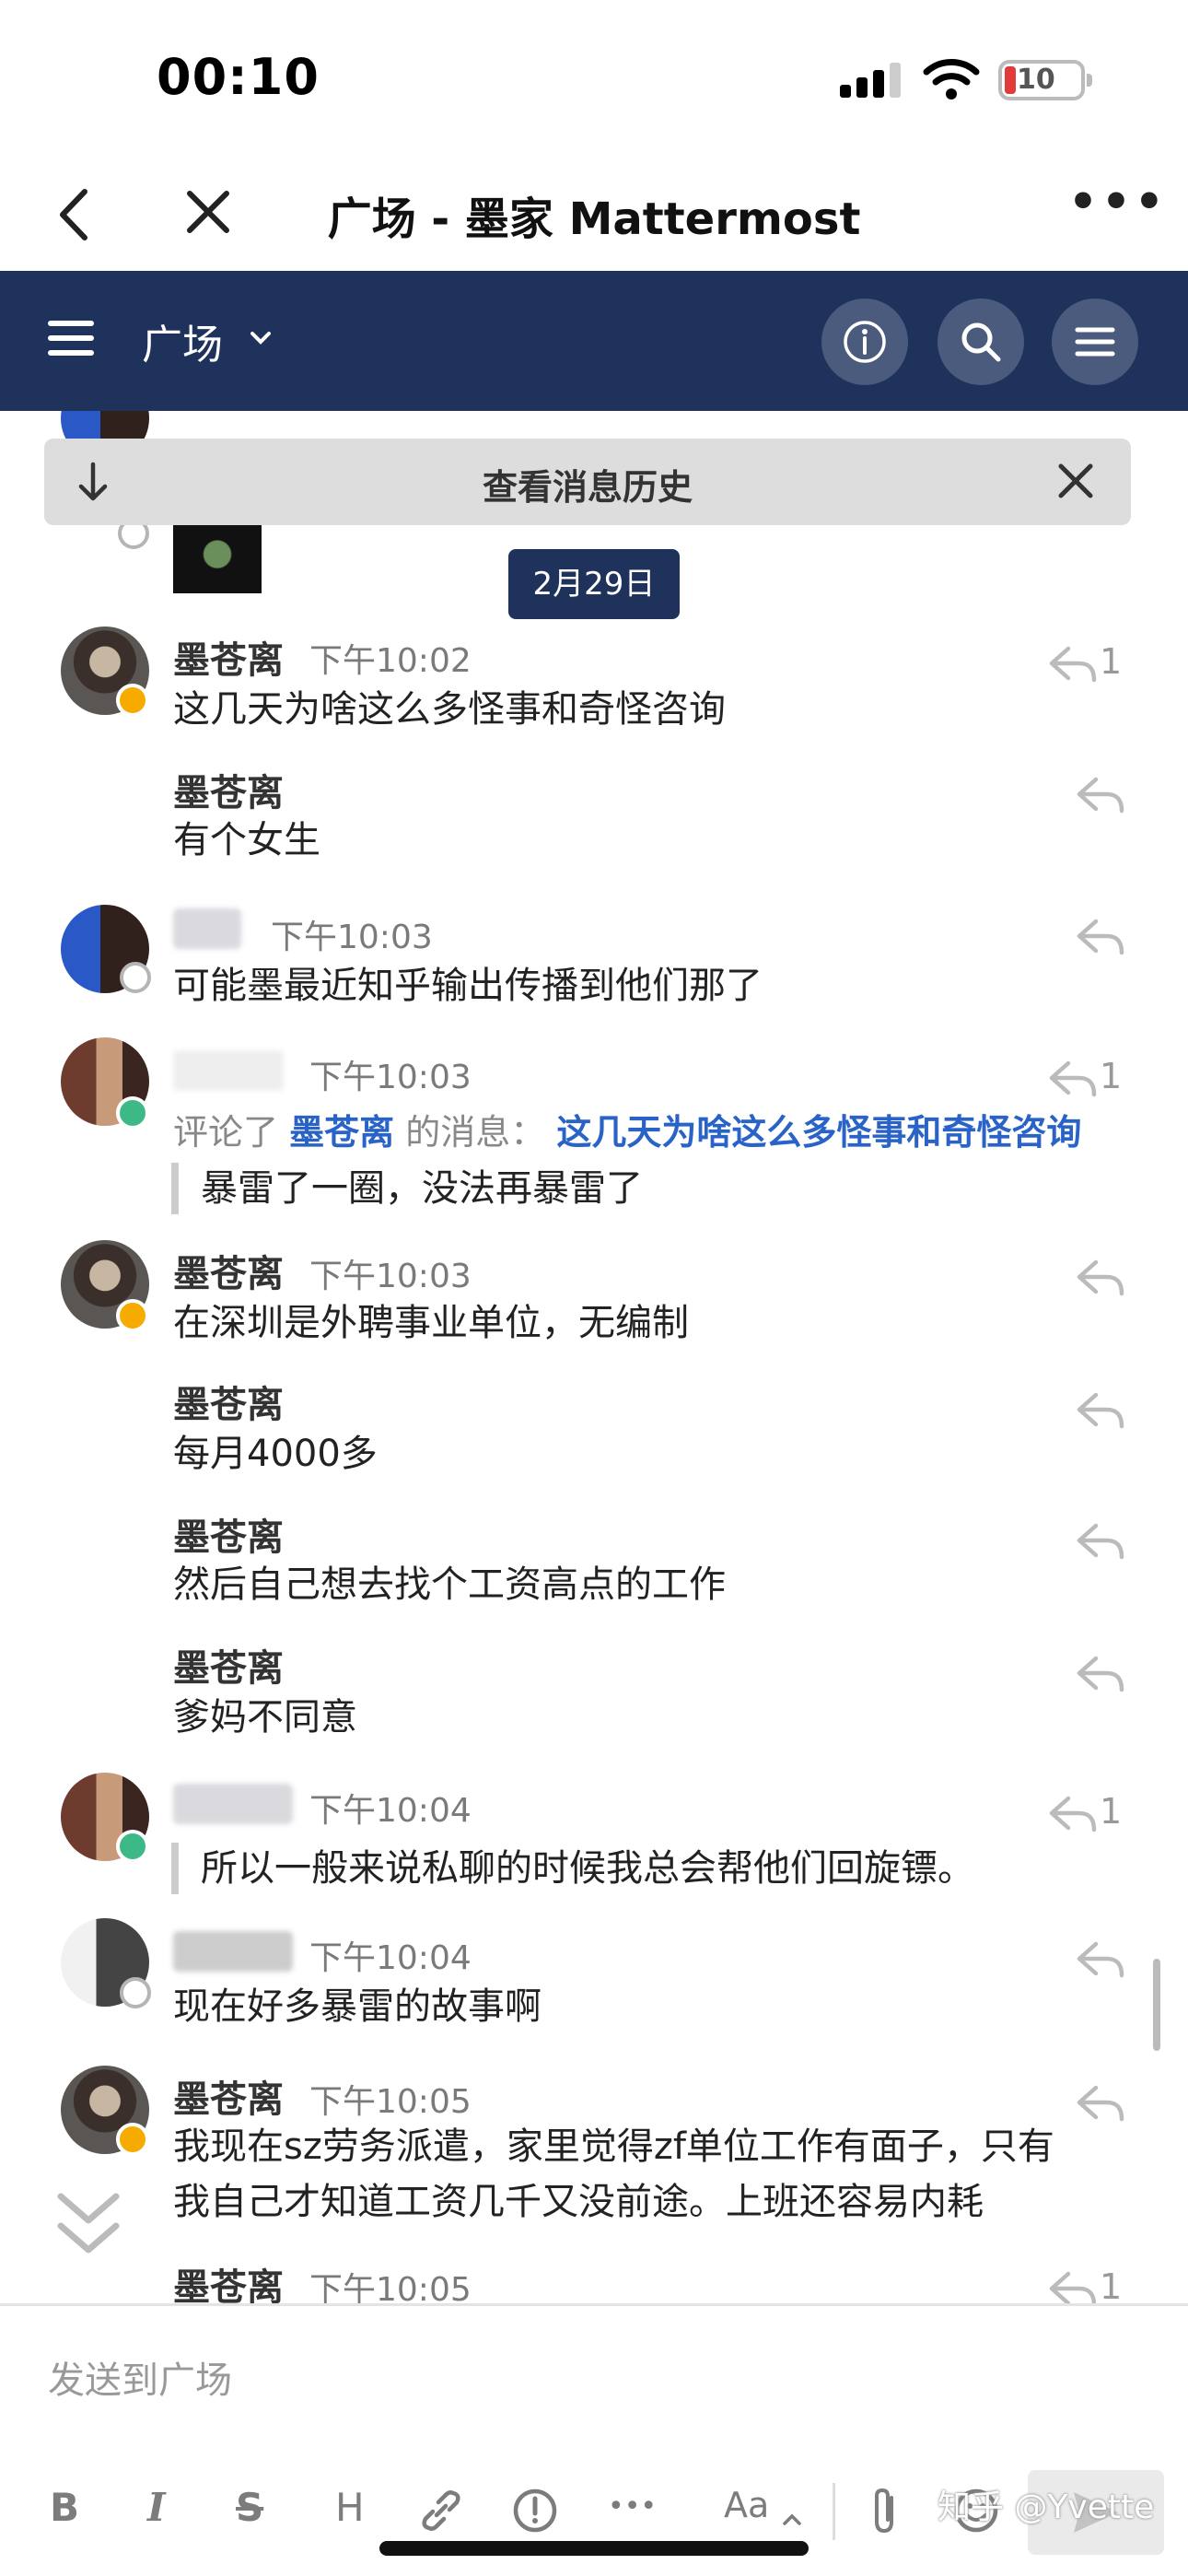 Image resolution: width=1188 pixels, height=2576 pixels. Describe the element at coordinates (441, 2510) in the screenshot. I see `link-icon` at that location.